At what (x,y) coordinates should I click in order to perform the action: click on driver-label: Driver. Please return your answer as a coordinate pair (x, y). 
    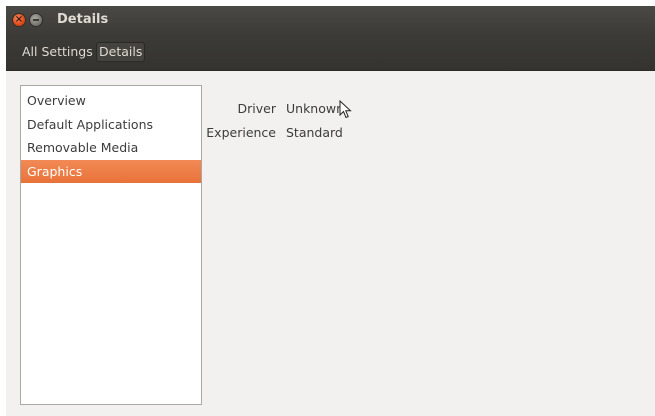
    Looking at the image, I should click on (256, 108).